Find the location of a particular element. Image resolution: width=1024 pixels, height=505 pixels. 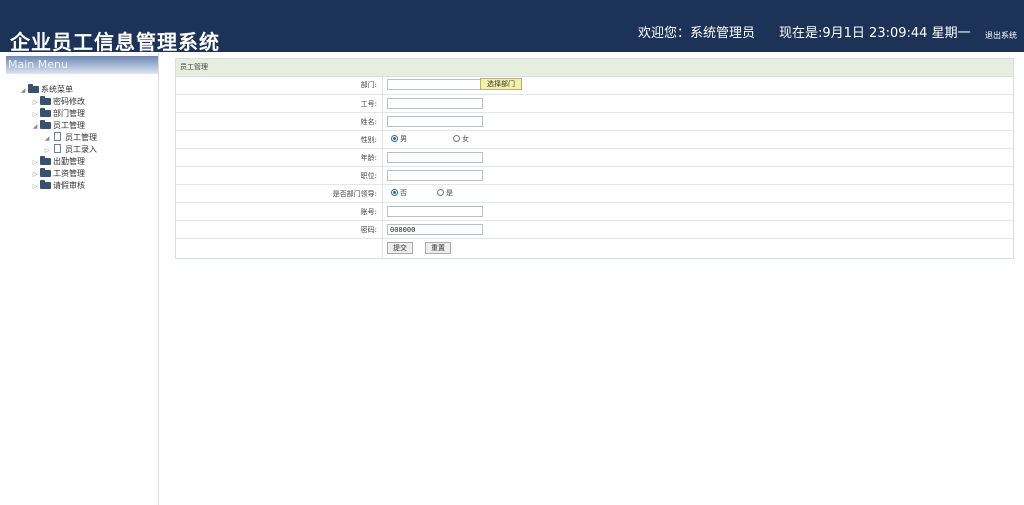

name-input is located at coordinates (435, 121).